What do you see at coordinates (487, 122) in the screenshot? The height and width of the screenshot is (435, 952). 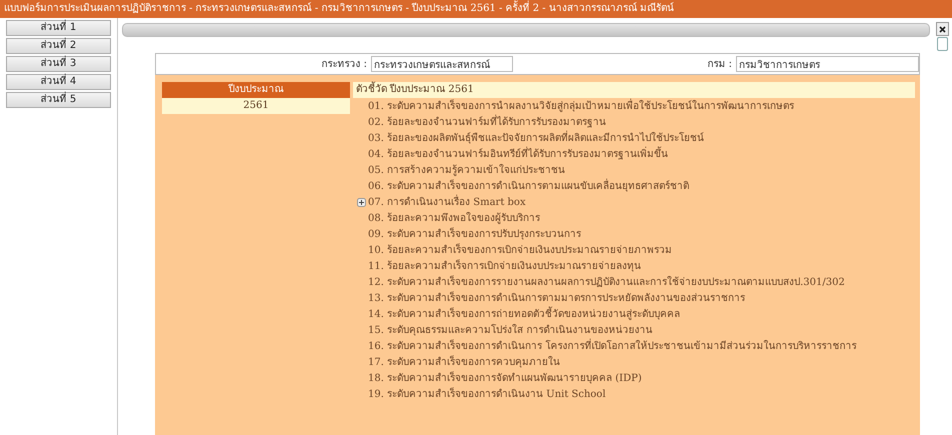 I see `indicator-link: 02. ร้อยละของจำนวนฟาร์มที่ได้รับการรับรองมาตรฐาน` at bounding box center [487, 122].